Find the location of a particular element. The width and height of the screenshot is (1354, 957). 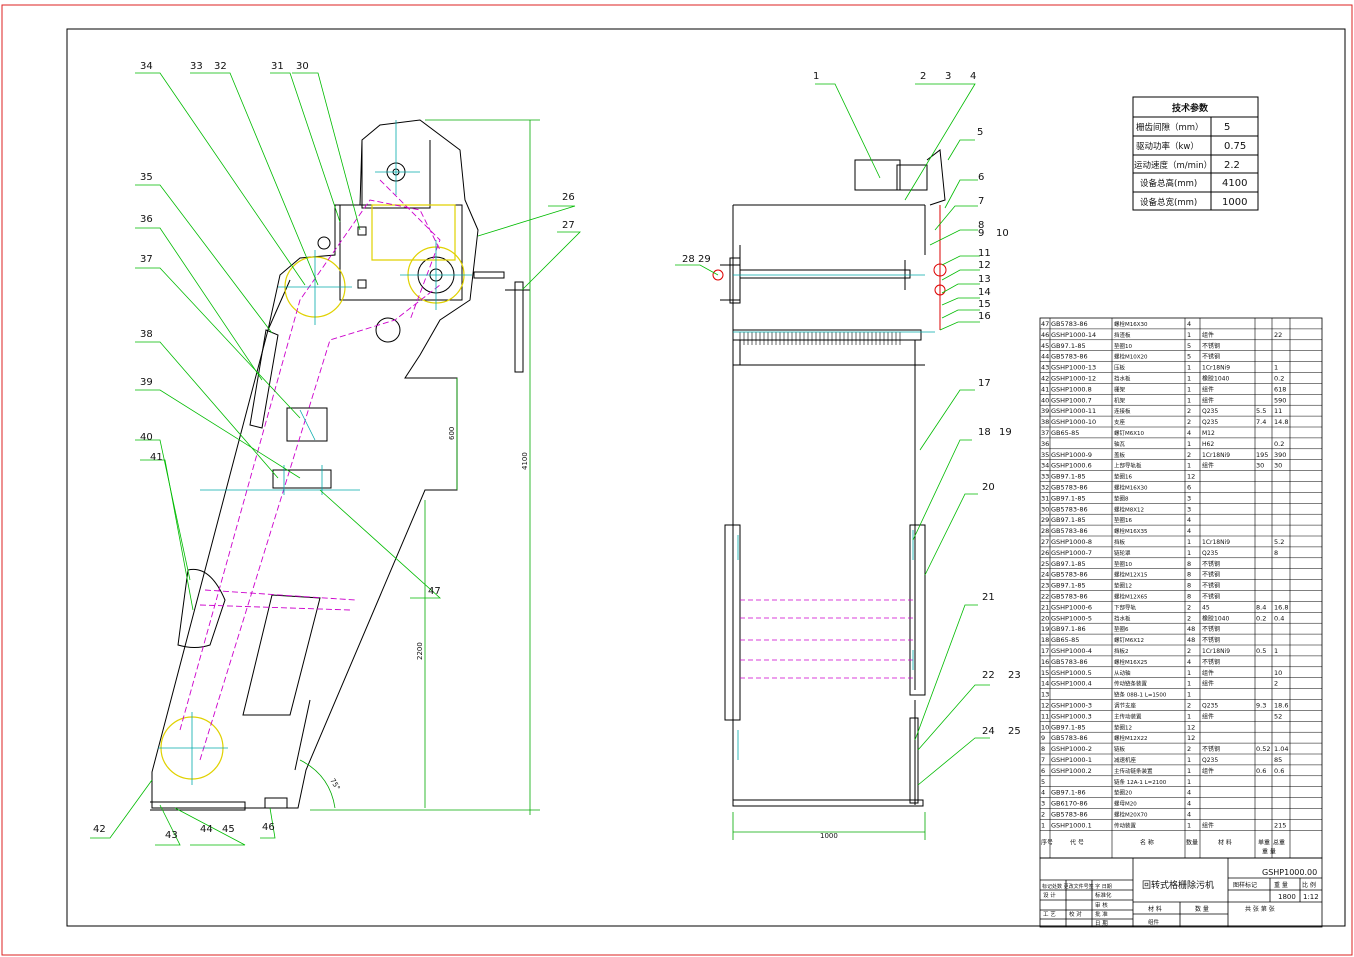

bom-cell-code: GSHP1000-14 is located at coordinates (1073, 335).